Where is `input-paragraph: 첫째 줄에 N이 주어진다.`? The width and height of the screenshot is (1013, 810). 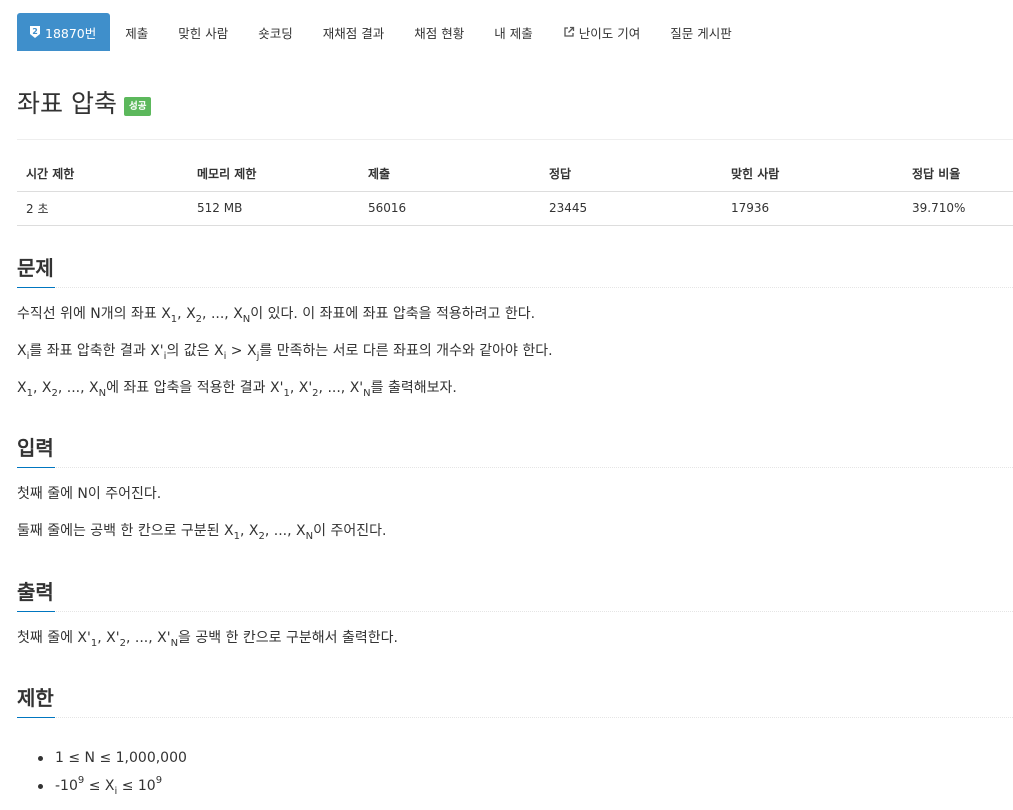
input-paragraph: 첫째 줄에 N이 주어진다. is located at coordinates (89, 494).